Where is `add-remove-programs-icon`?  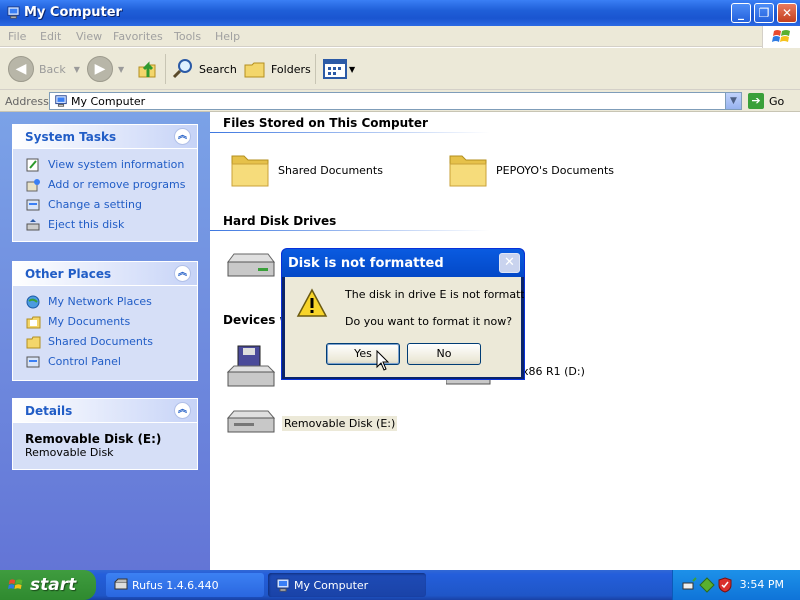 add-remove-programs-icon is located at coordinates (33, 185).